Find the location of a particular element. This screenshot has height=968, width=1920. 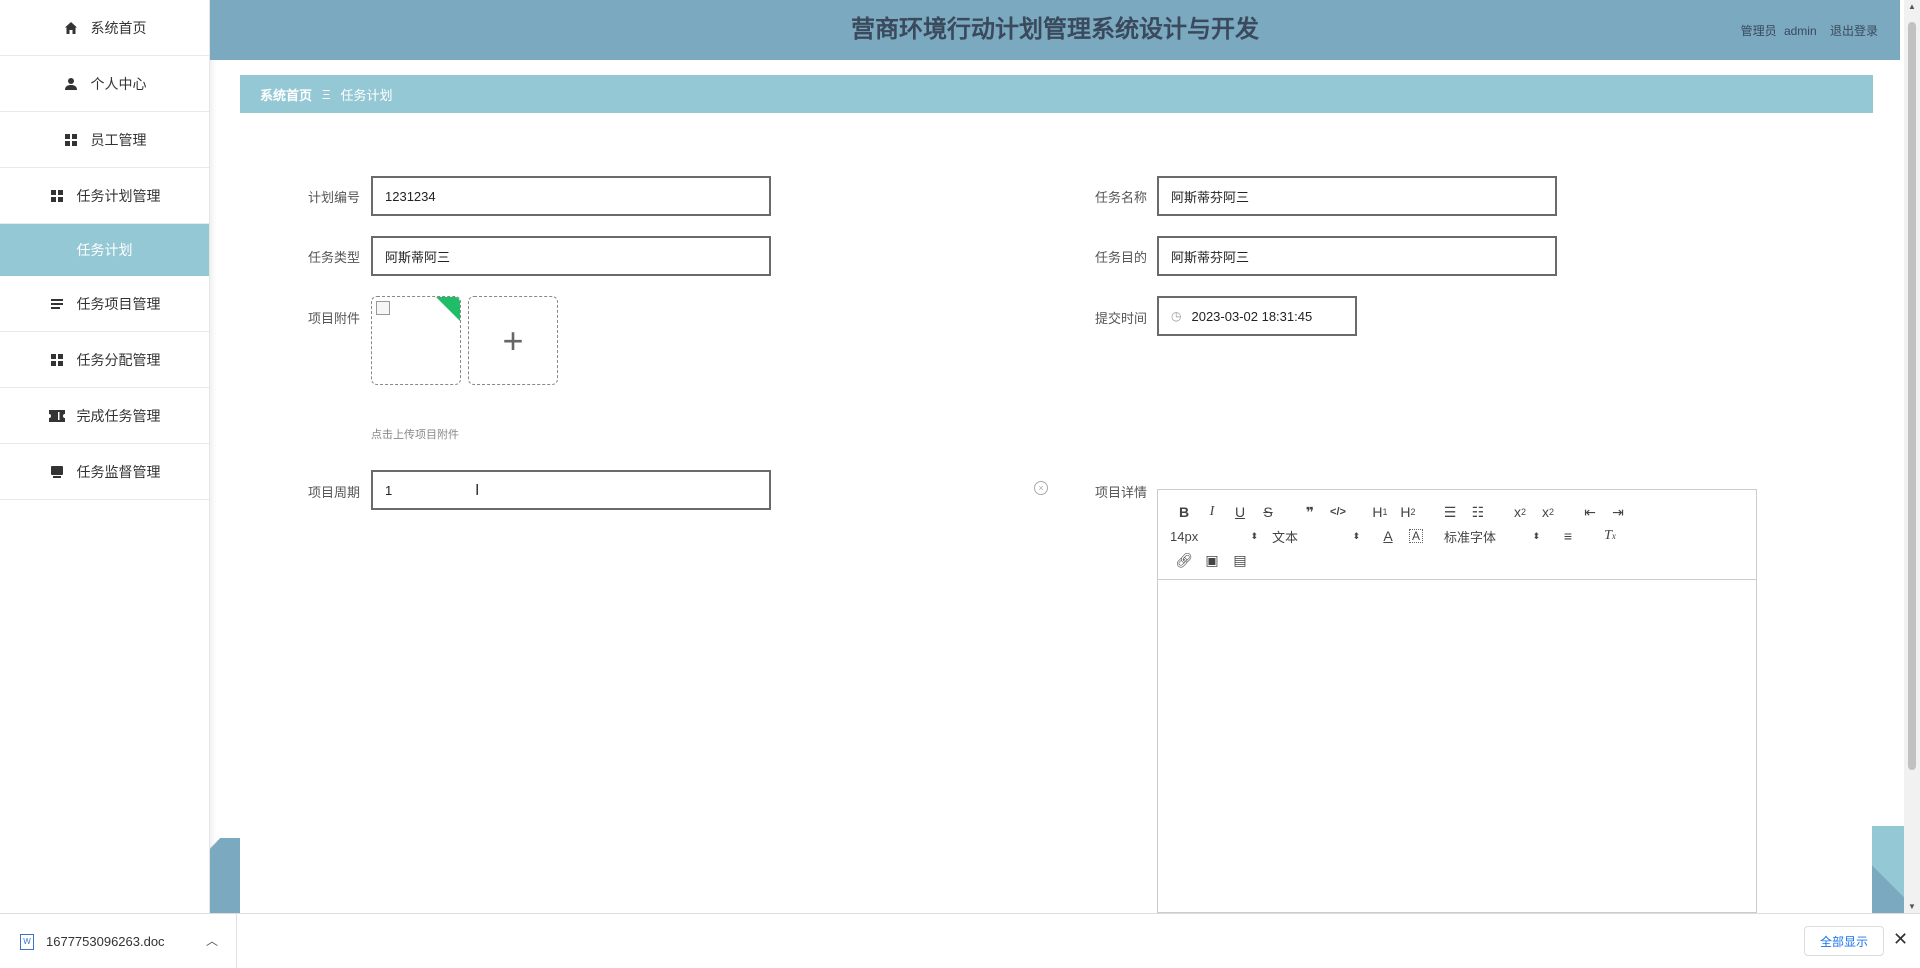

top-header: 营商环境行动计划管理系统设计与开发 管理员 admin 退出登录 is located at coordinates (1055, 30).